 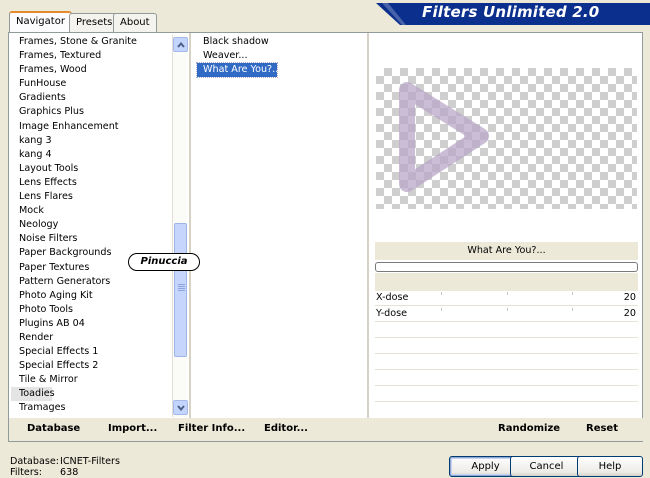 What do you see at coordinates (91, 141) in the screenshot?
I see `category-item: kang 3` at bounding box center [91, 141].